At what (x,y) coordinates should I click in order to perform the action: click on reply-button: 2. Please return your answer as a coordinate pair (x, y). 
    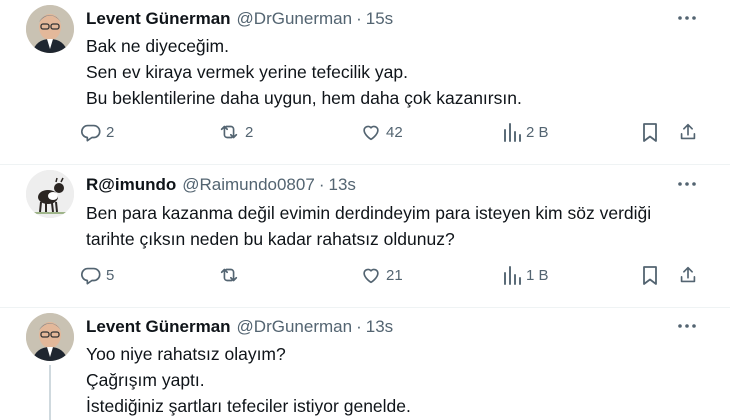
    Looking at the image, I should click on (97, 132).